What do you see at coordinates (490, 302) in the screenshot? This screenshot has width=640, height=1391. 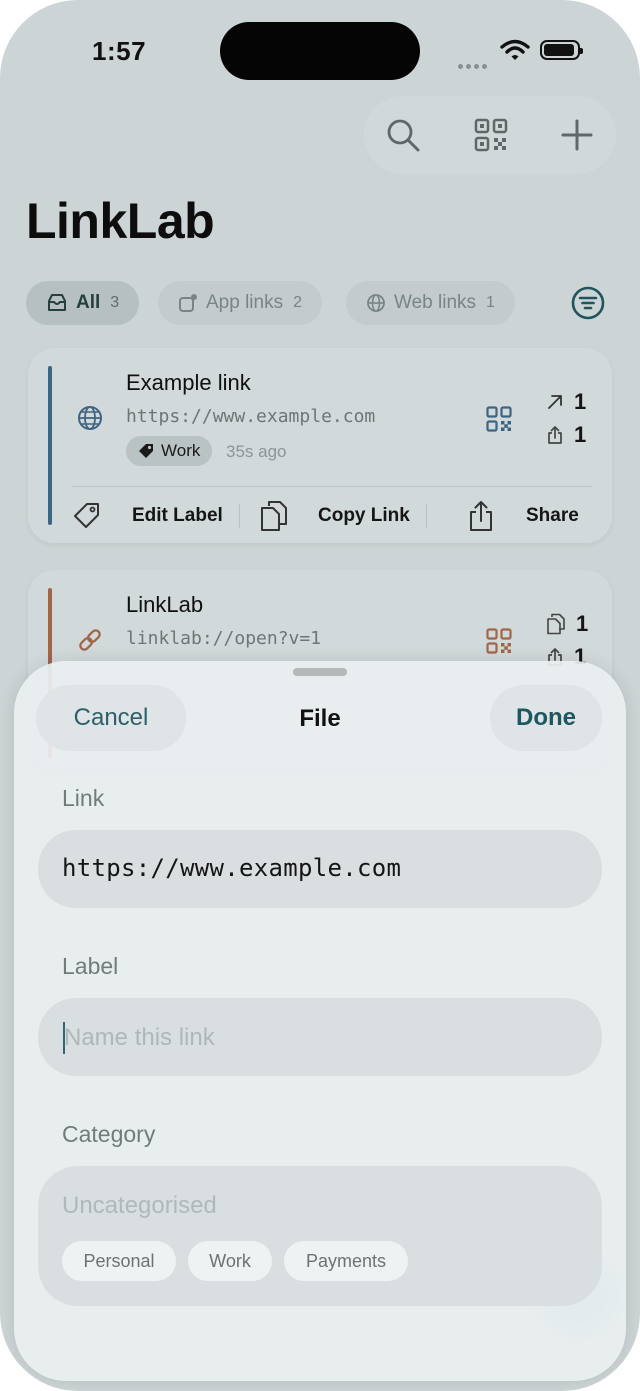 I see `filter-chip-count: 1` at bounding box center [490, 302].